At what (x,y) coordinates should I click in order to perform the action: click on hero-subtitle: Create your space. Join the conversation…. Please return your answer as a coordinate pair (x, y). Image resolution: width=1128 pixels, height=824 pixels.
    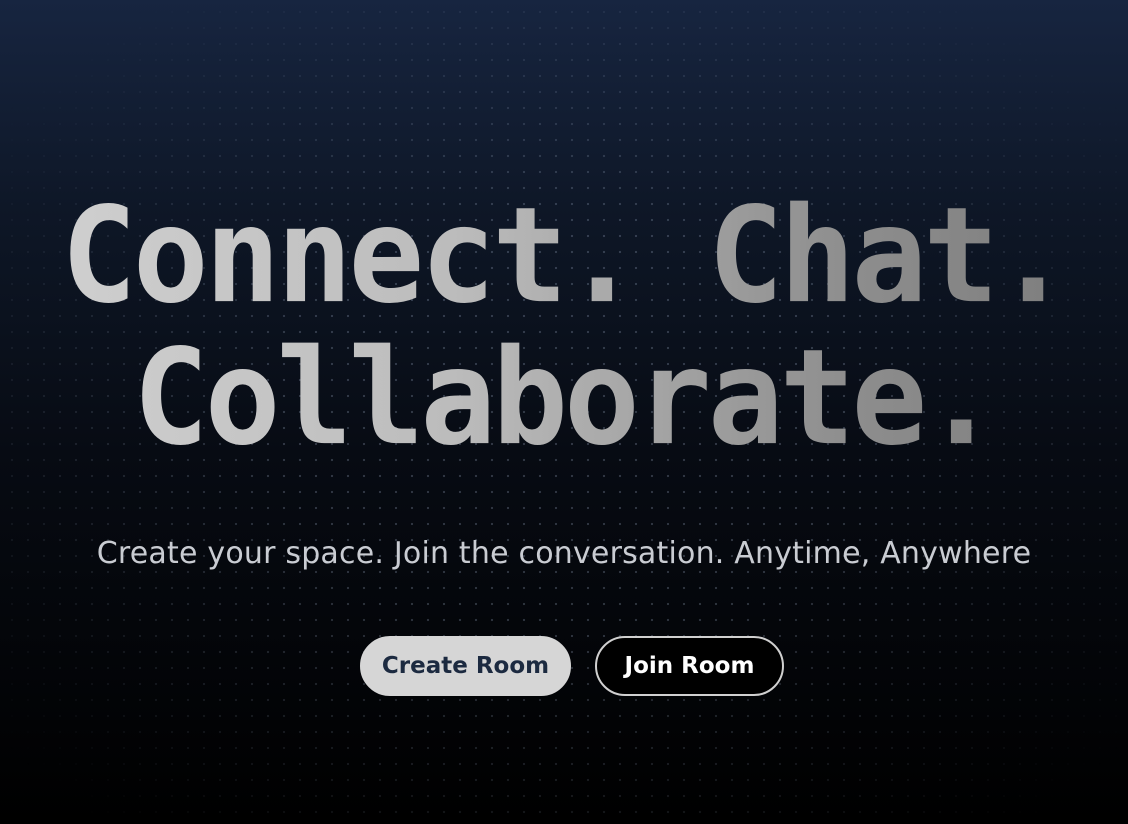
    Looking at the image, I should click on (564, 553).